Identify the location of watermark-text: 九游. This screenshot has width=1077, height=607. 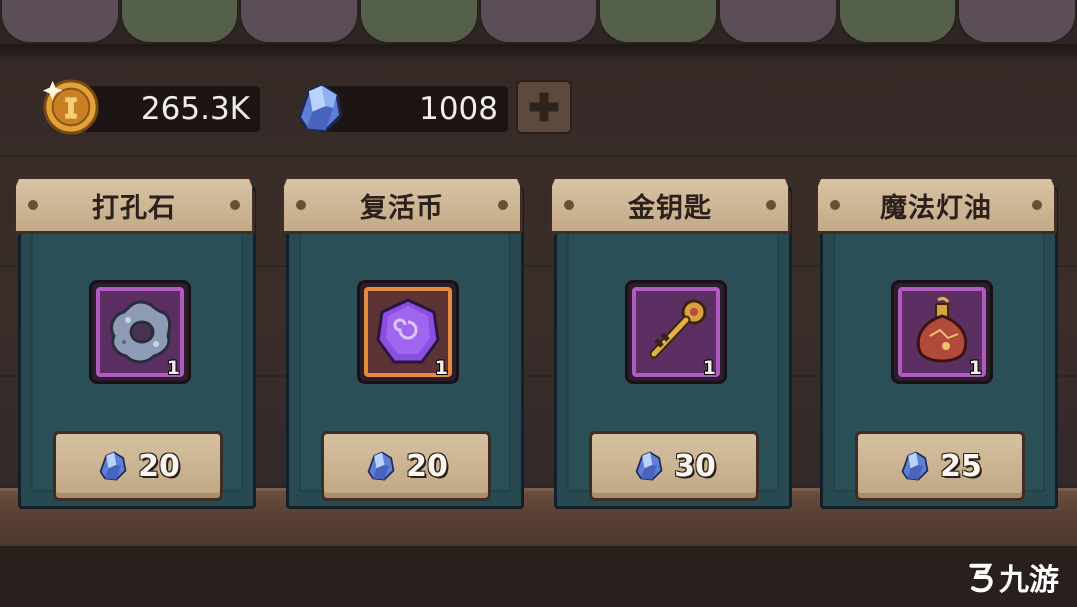
(1029, 580).